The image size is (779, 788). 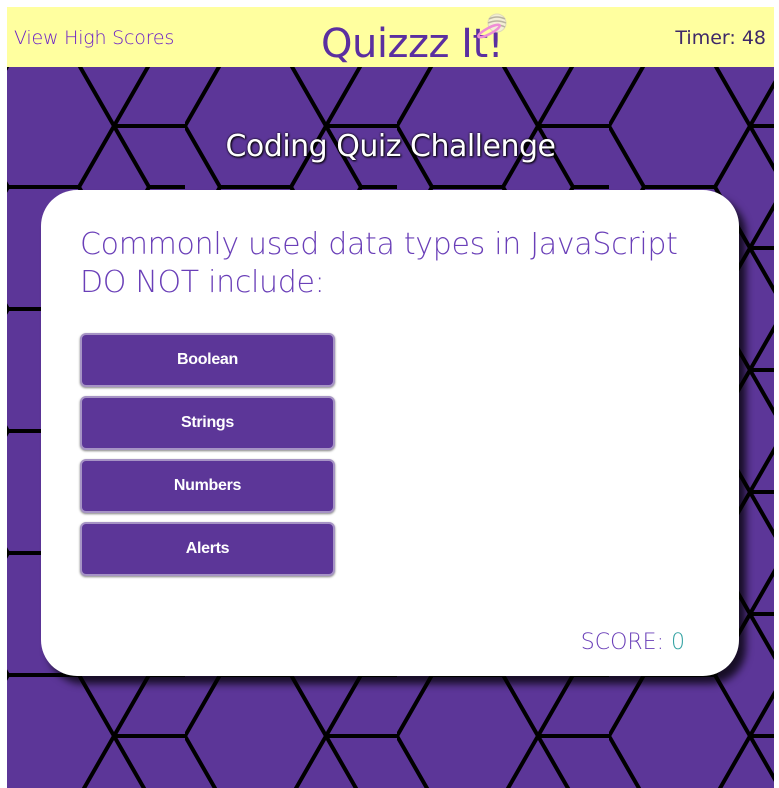 I want to click on answer-button-alerts: Alerts, so click(x=207, y=549).